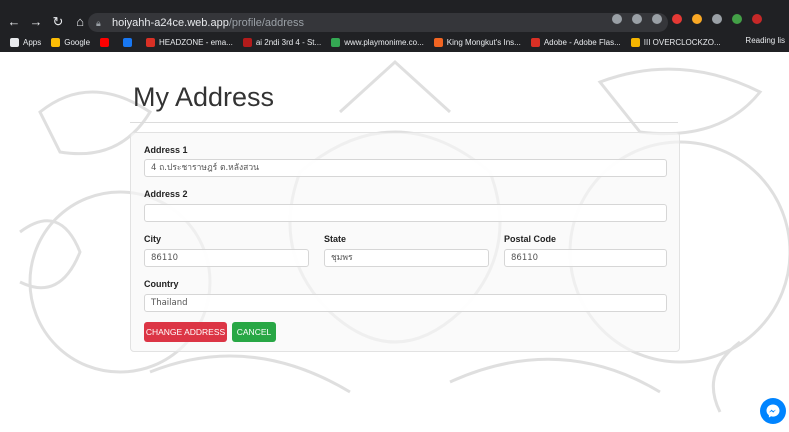  I want to click on zoom-icon, so click(637, 19).